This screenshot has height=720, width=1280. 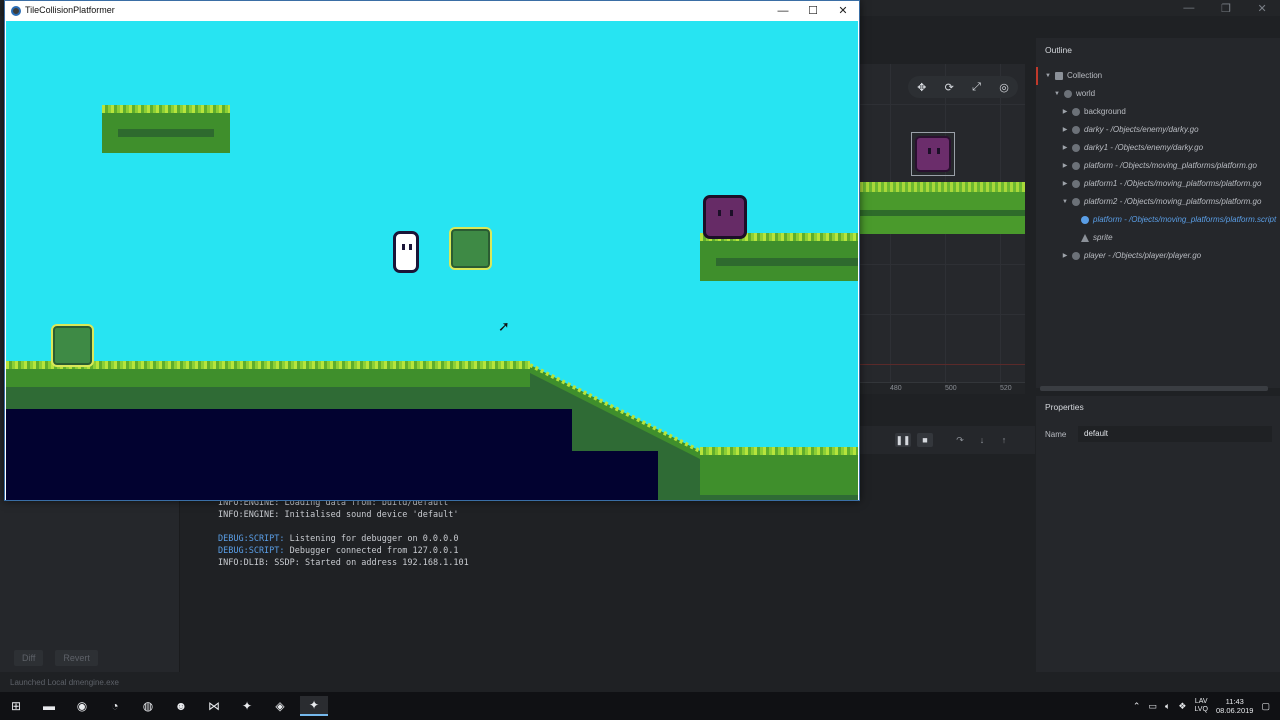 I want to click on player-character, so click(x=406, y=252).